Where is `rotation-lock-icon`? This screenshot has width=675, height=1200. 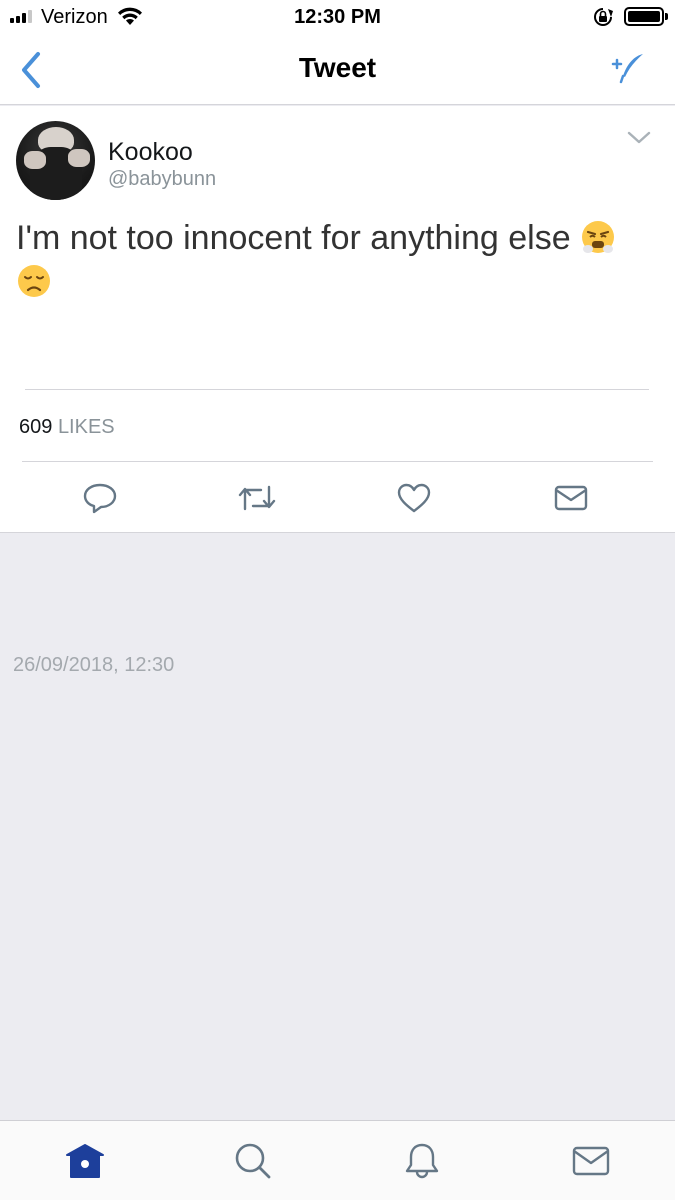 rotation-lock-icon is located at coordinates (603, 17).